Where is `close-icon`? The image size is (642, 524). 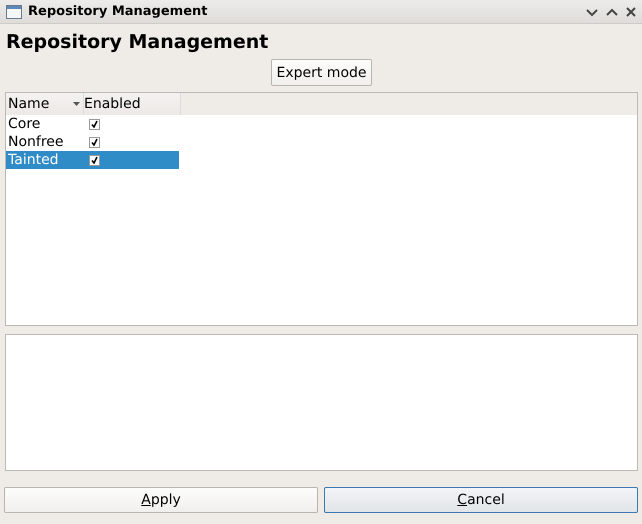 close-icon is located at coordinates (631, 11).